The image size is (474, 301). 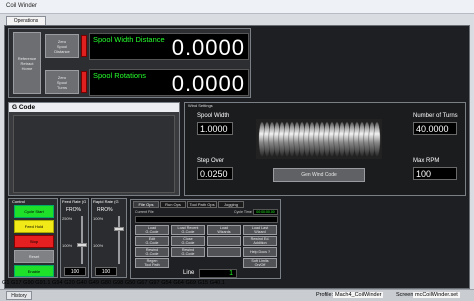 What do you see at coordinates (82, 240) in the screenshot?
I see `feed-rate-track` at bounding box center [82, 240].